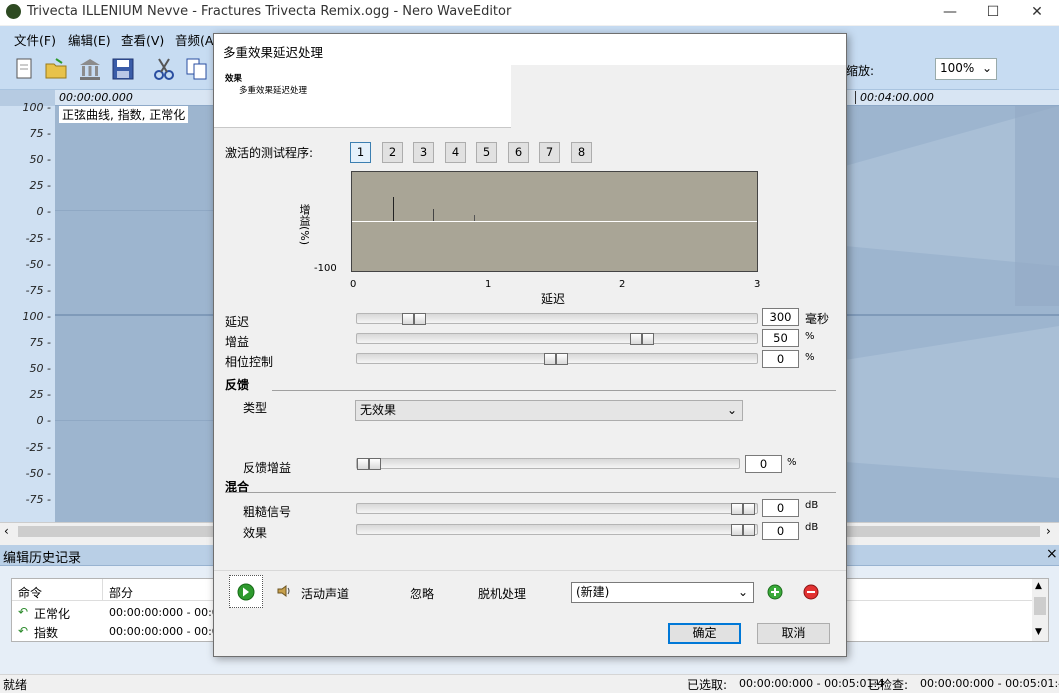 The image size is (1059, 693). What do you see at coordinates (124, 114) in the screenshot?
I see `wave-effect-label: 正弦曲线, 指数, 正常化` at bounding box center [124, 114].